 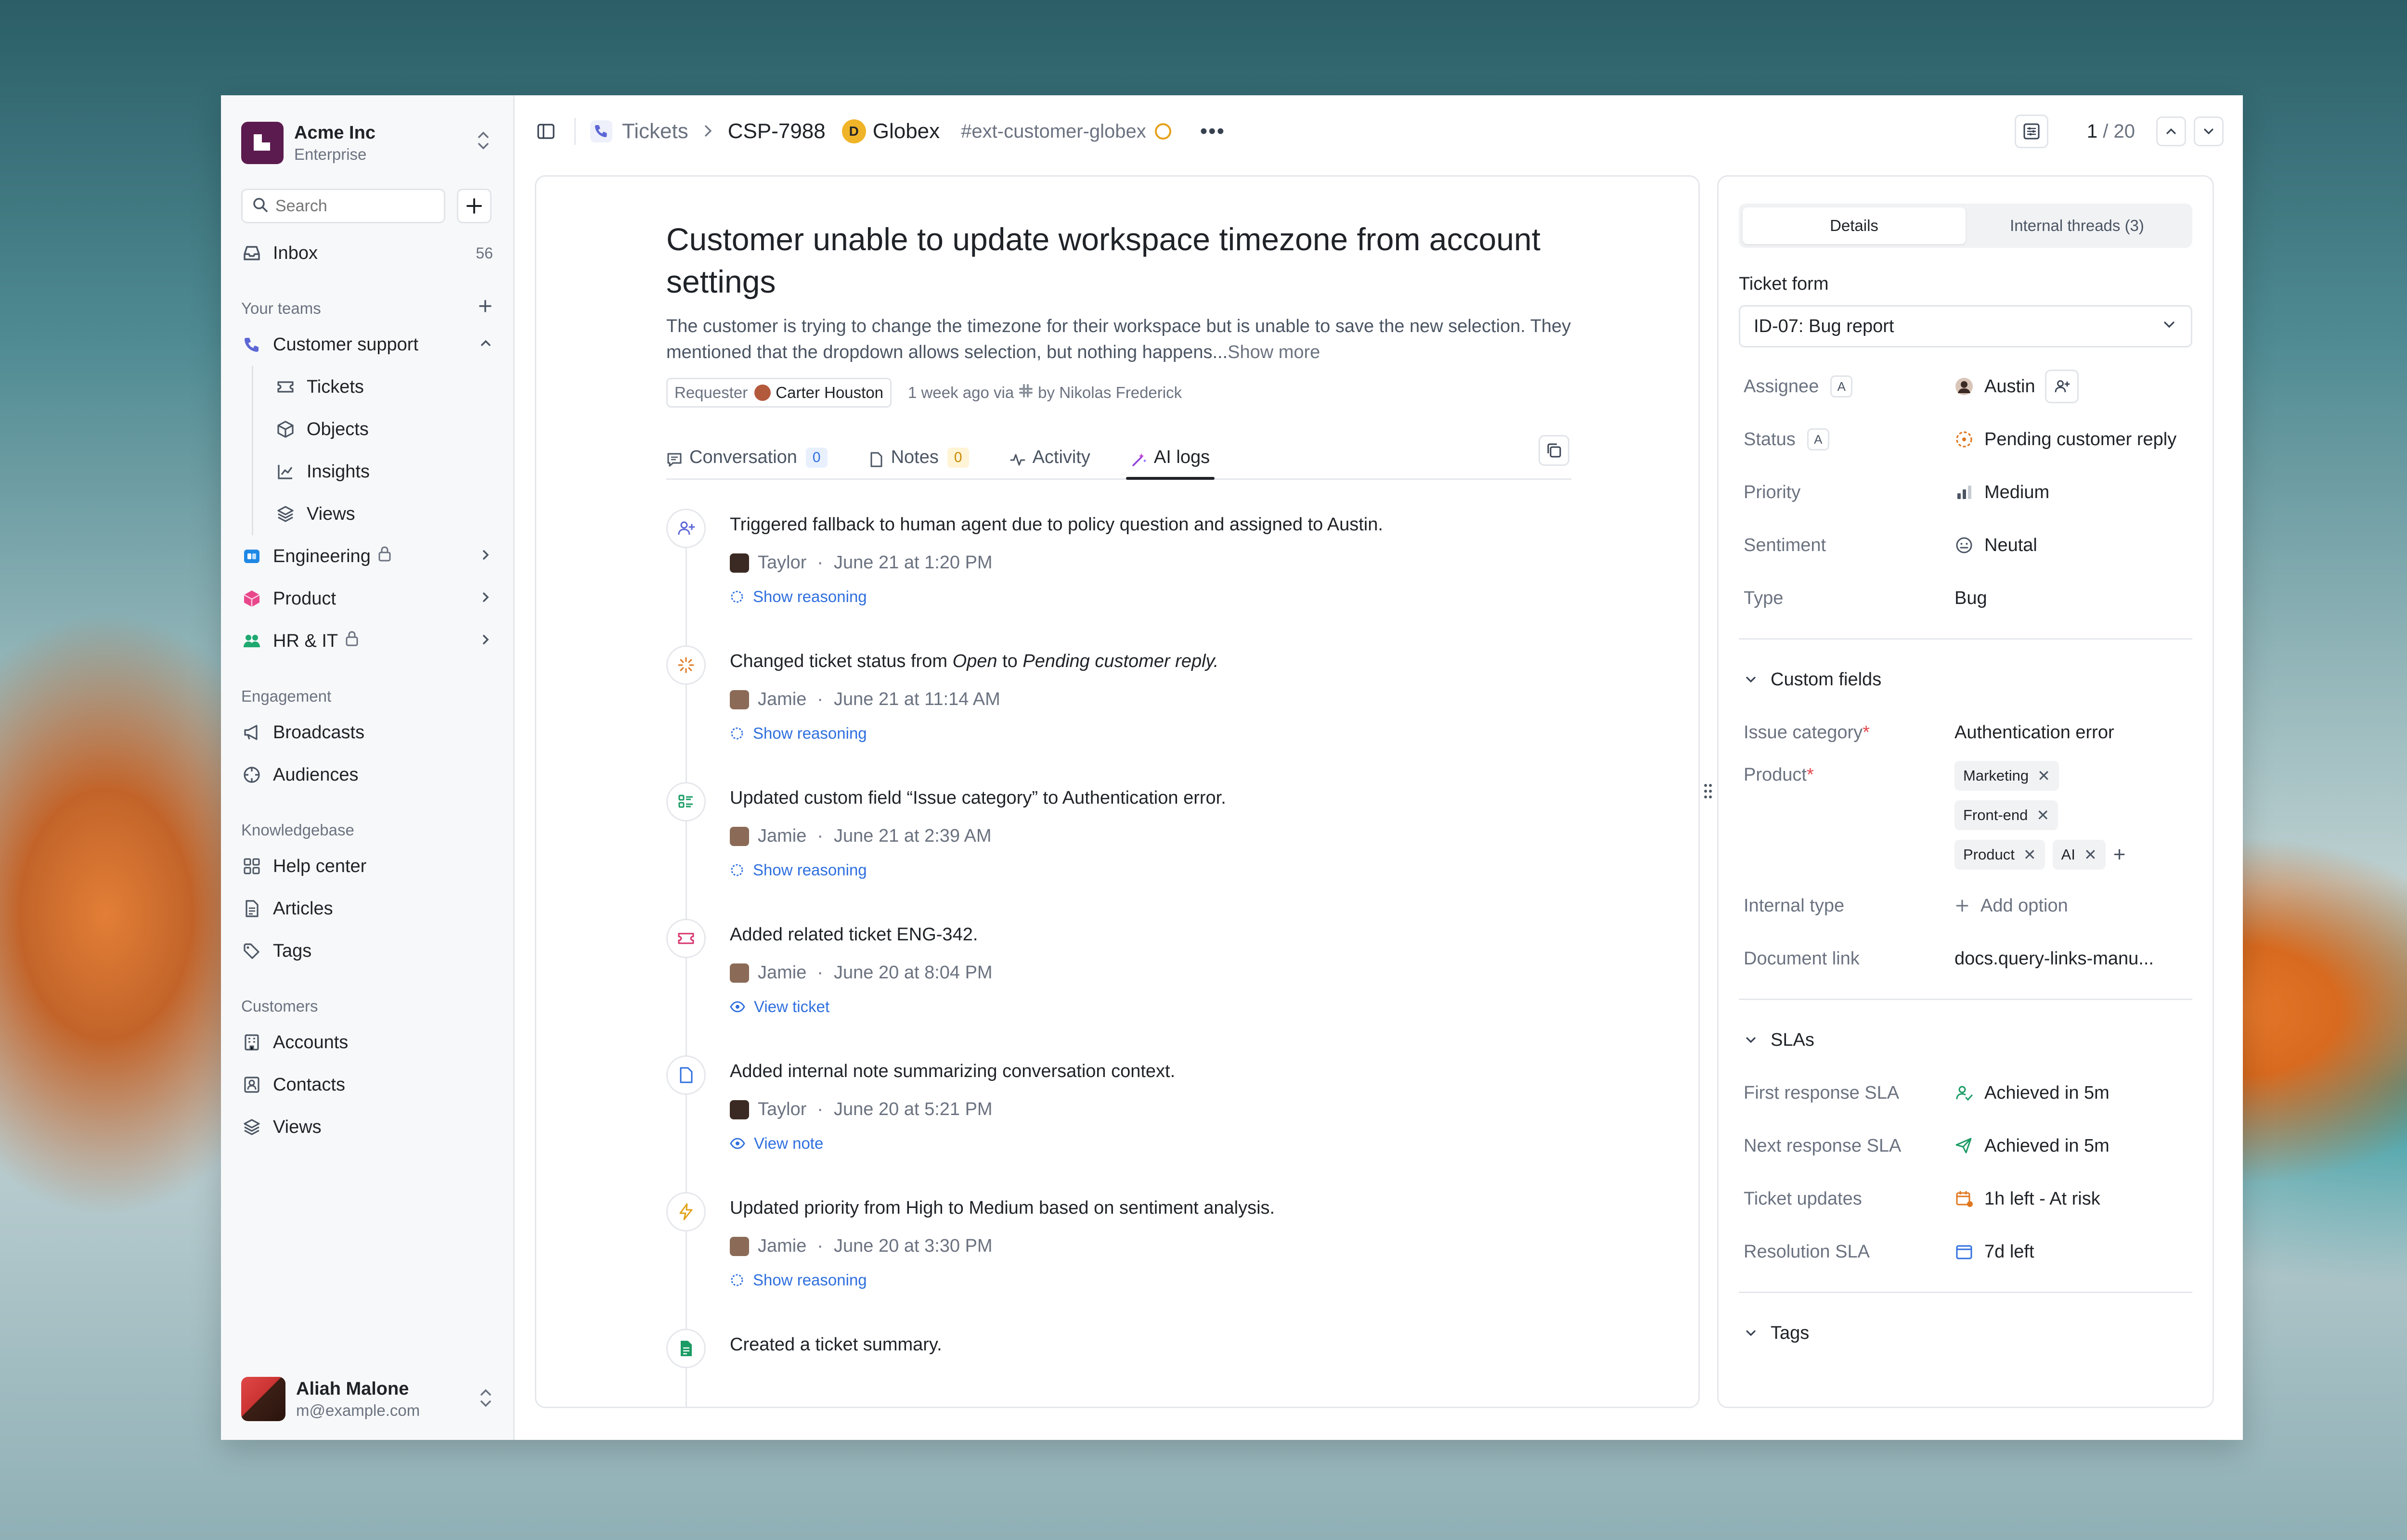 What do you see at coordinates (367, 1127) in the screenshot?
I see `sidebar-item-customer-views: Views` at bounding box center [367, 1127].